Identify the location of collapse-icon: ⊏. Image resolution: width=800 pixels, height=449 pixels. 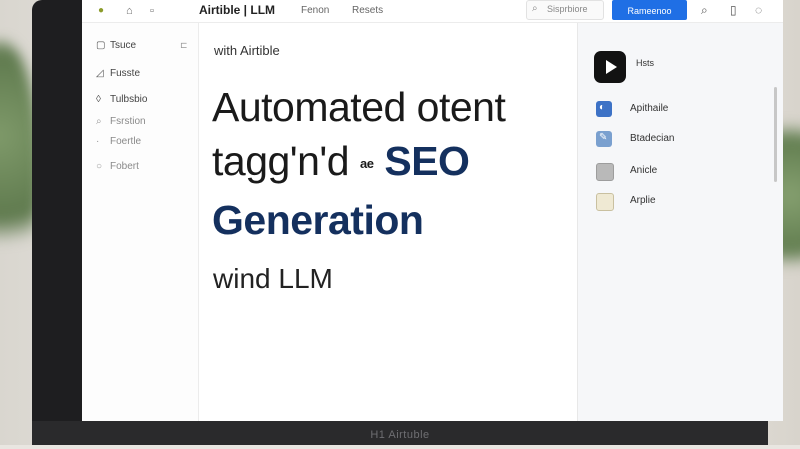
(184, 45).